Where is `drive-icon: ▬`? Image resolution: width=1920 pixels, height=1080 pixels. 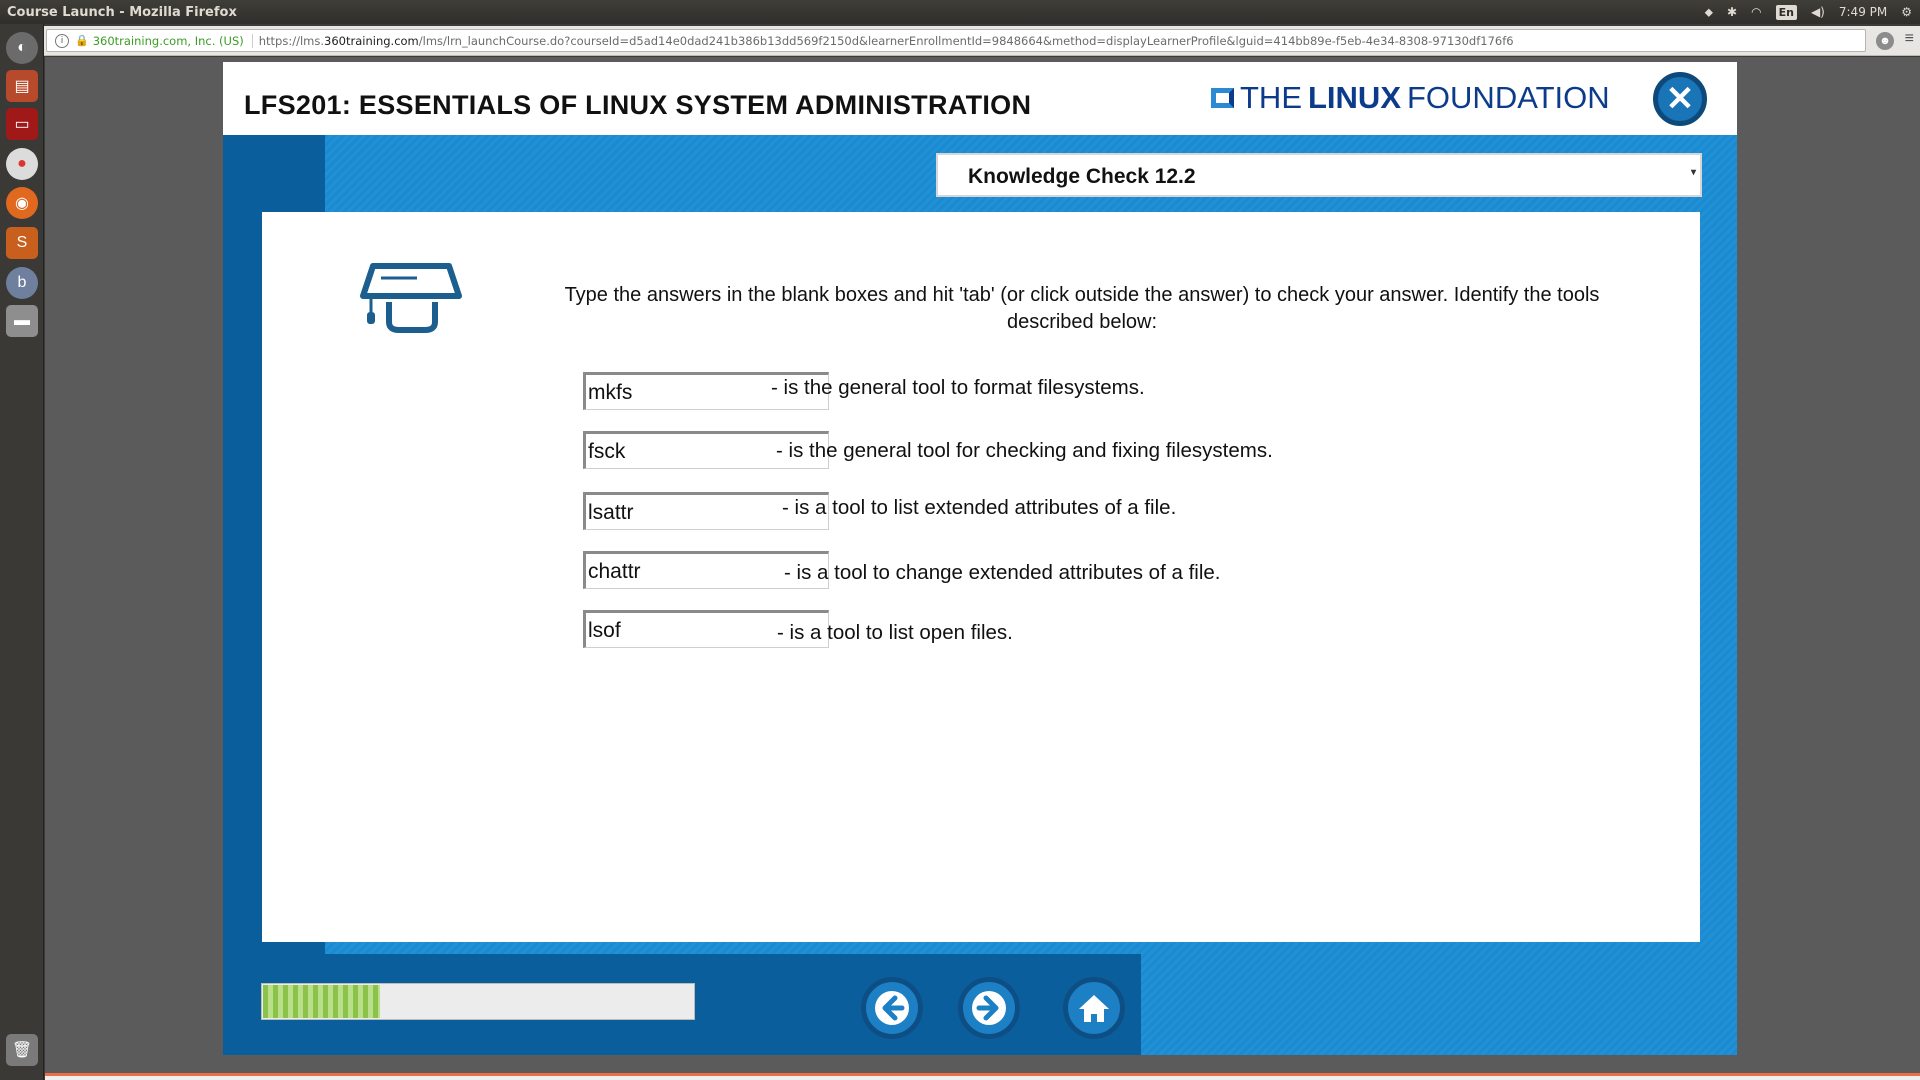
drive-icon: ▬ is located at coordinates (22, 321).